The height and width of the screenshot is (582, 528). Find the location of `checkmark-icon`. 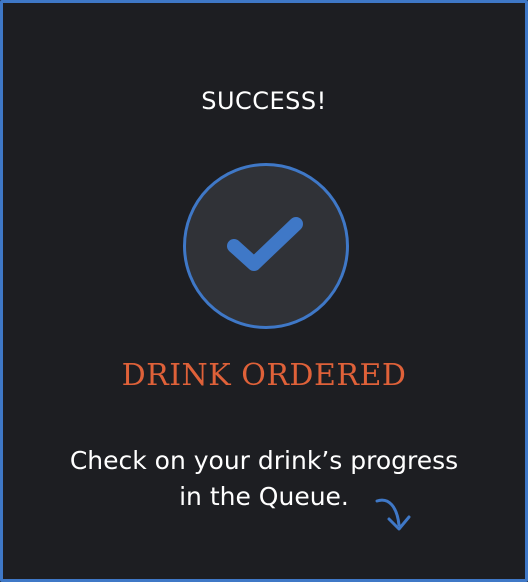

checkmark-icon is located at coordinates (265, 244).